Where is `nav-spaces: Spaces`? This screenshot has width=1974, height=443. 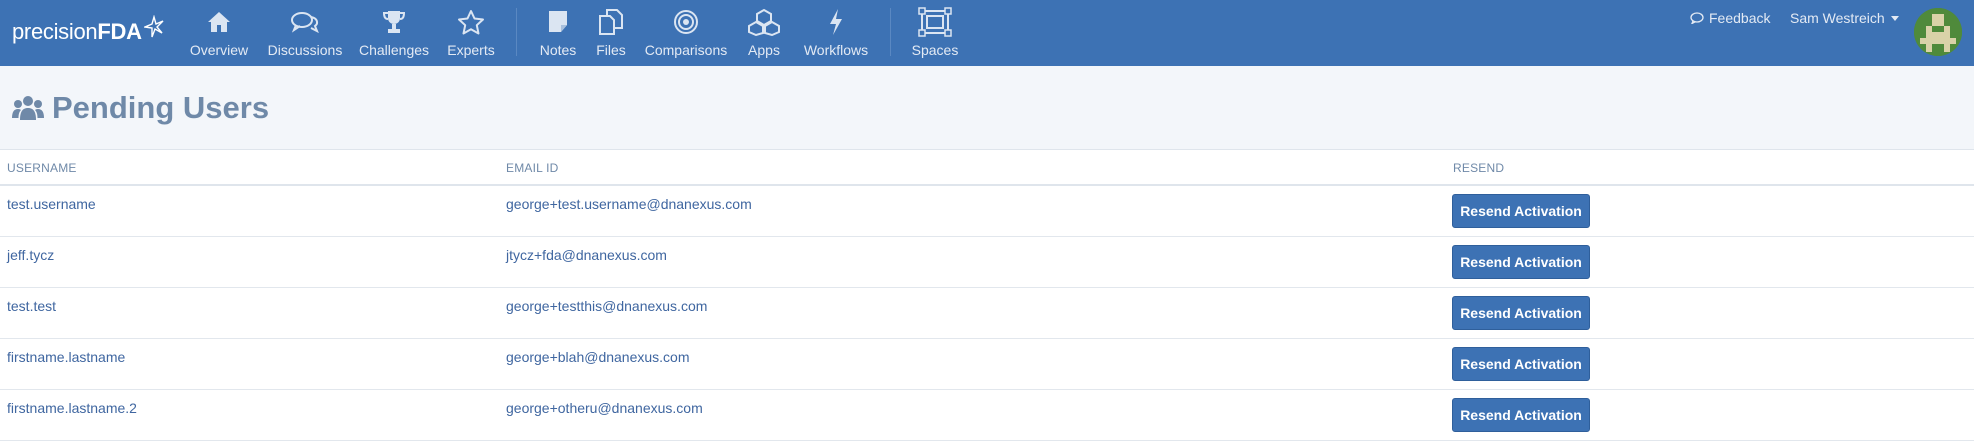
nav-spaces: Spaces is located at coordinates (935, 33).